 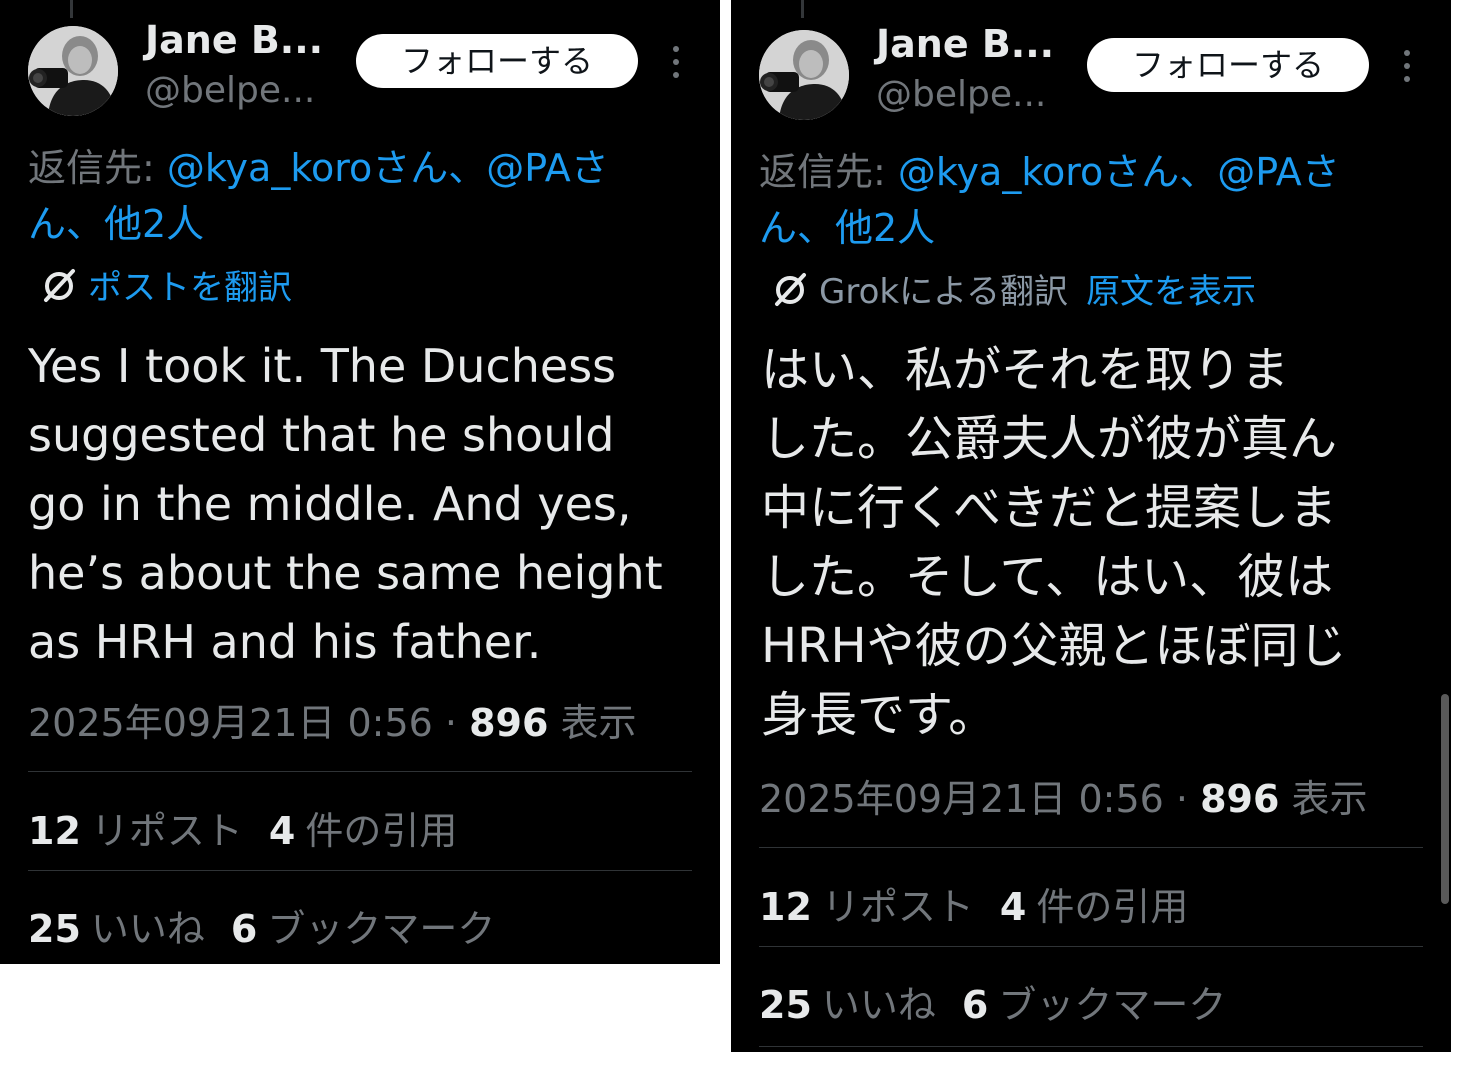 What do you see at coordinates (285, 642) in the screenshot?
I see `tweet-text-line: as HRH and his father.` at bounding box center [285, 642].